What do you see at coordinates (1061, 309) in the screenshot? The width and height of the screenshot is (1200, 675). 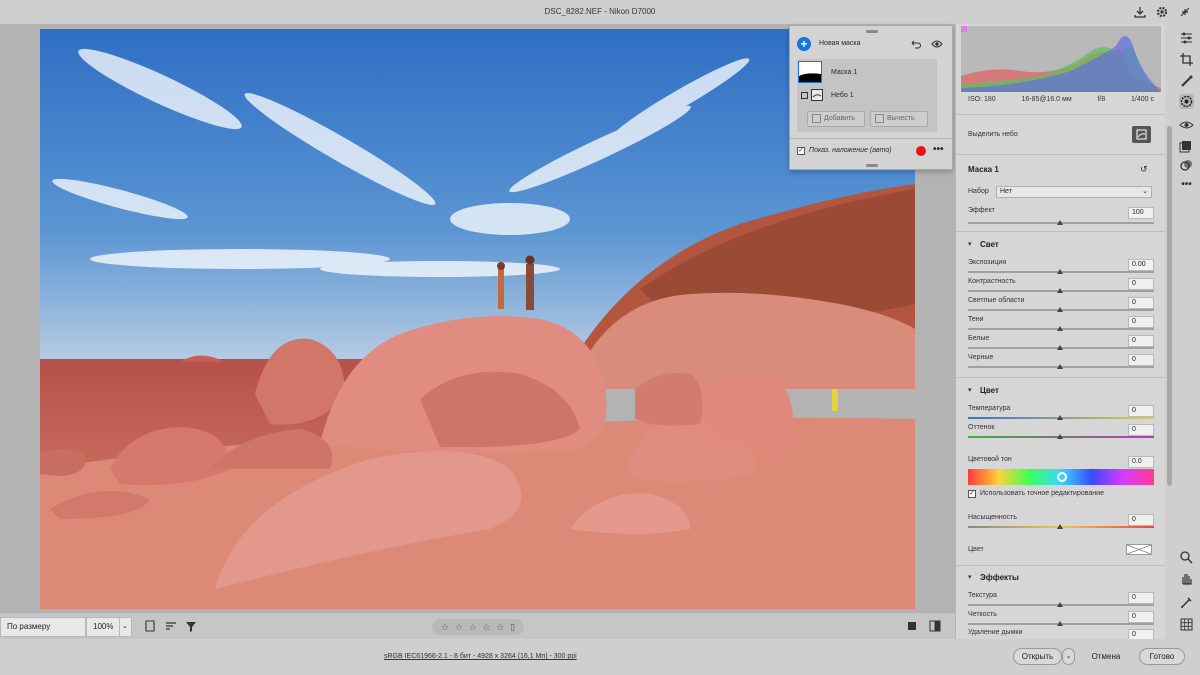 I see `highlights-slider` at bounding box center [1061, 309].